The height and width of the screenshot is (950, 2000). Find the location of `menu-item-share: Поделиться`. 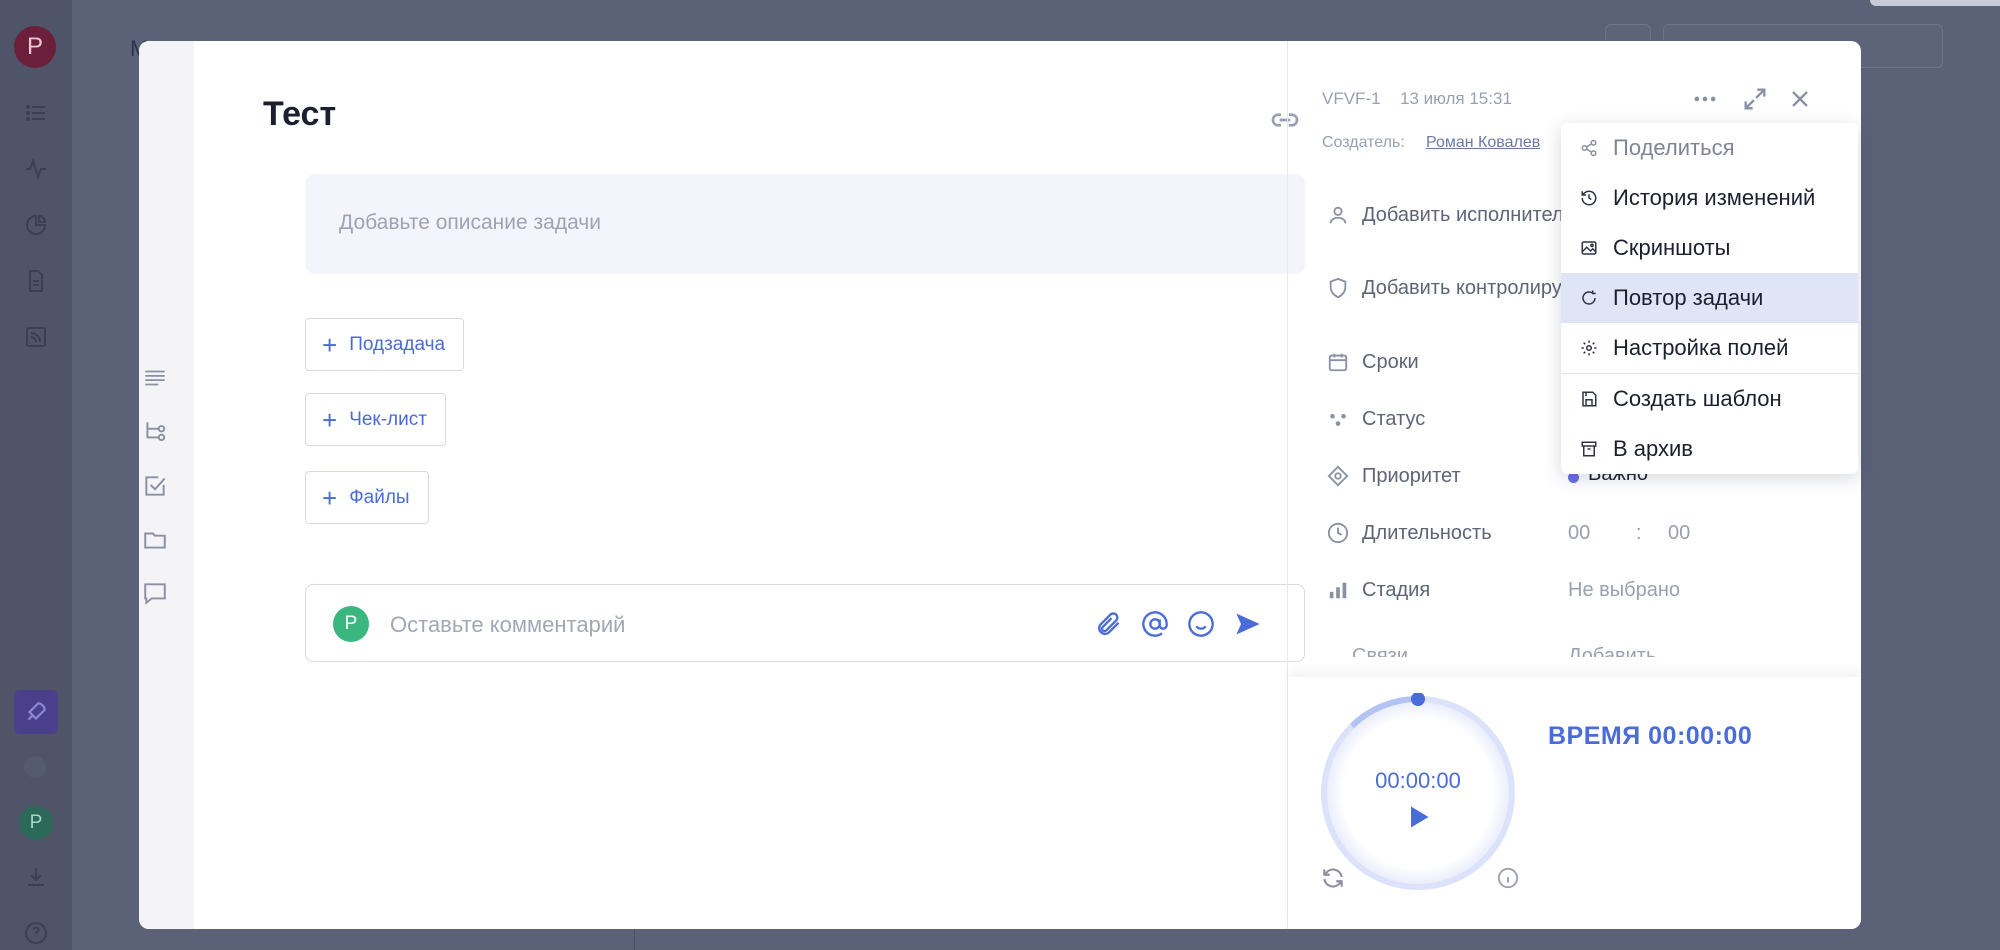

menu-item-share: Поделиться is located at coordinates (1709, 148).